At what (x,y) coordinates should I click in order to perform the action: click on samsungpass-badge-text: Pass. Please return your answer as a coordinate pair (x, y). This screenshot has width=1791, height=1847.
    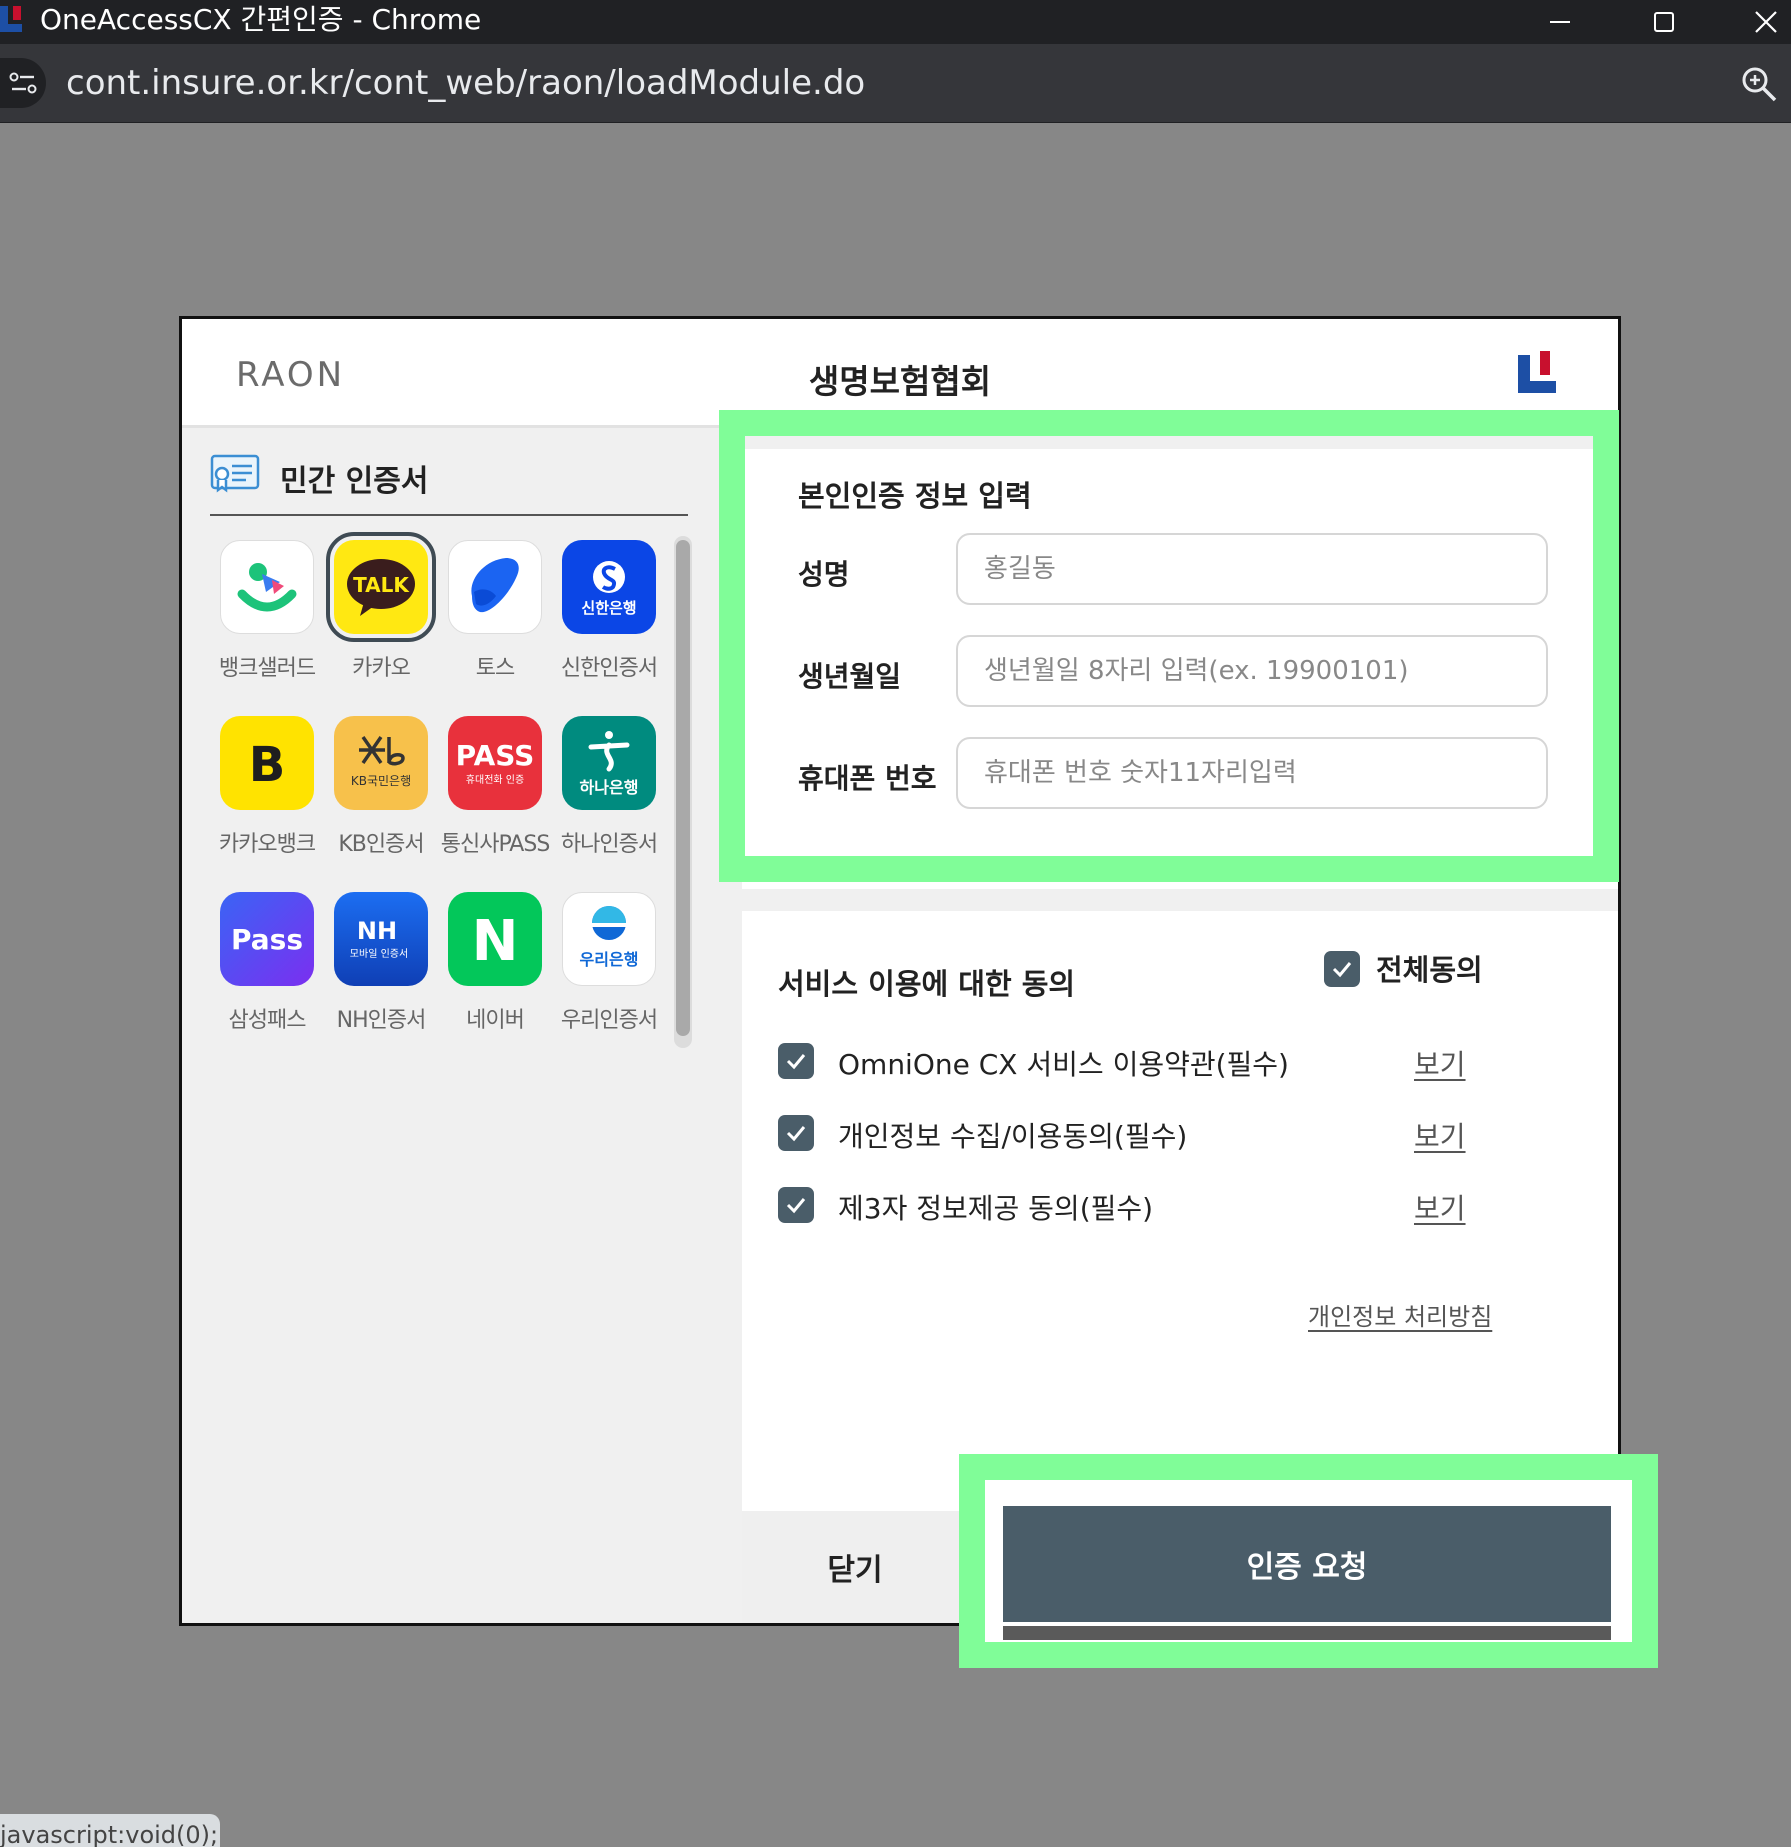
    Looking at the image, I should click on (267, 939).